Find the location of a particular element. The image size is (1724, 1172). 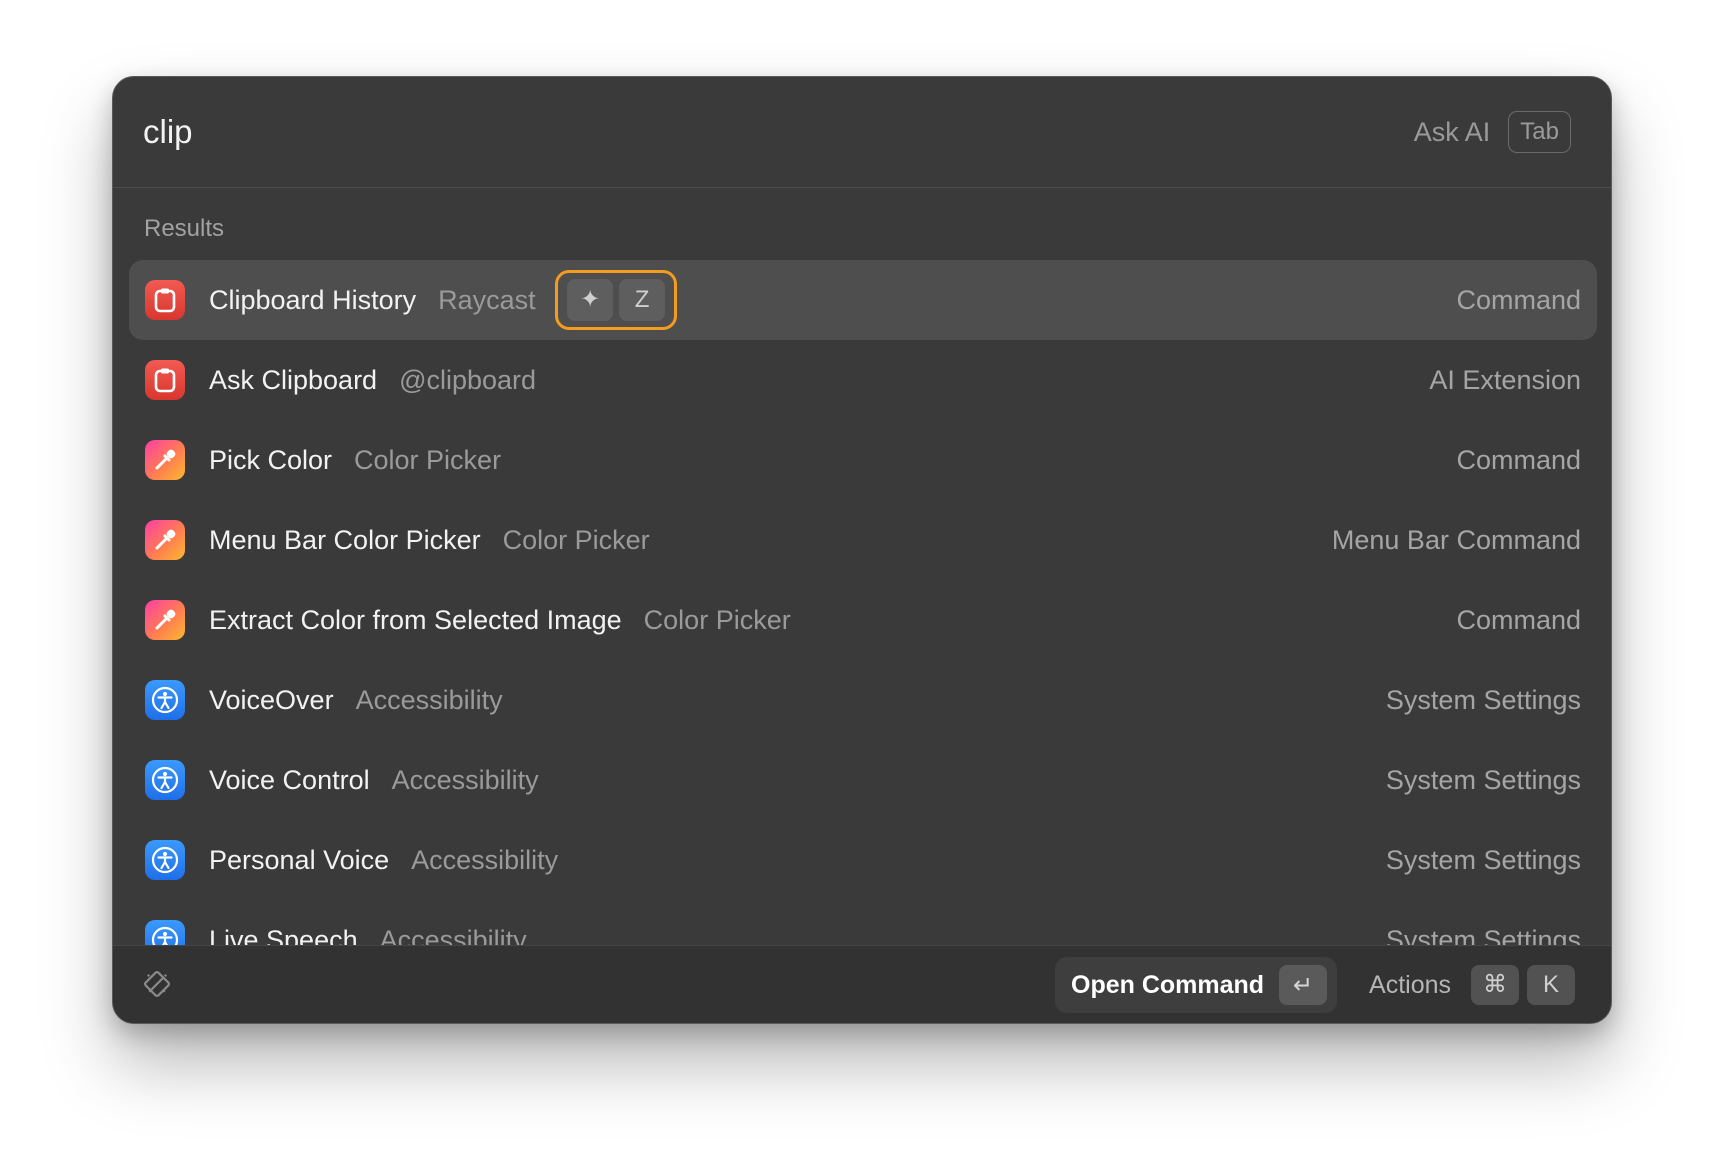

list-item-title: Voice Control is located at coordinates (289, 780).